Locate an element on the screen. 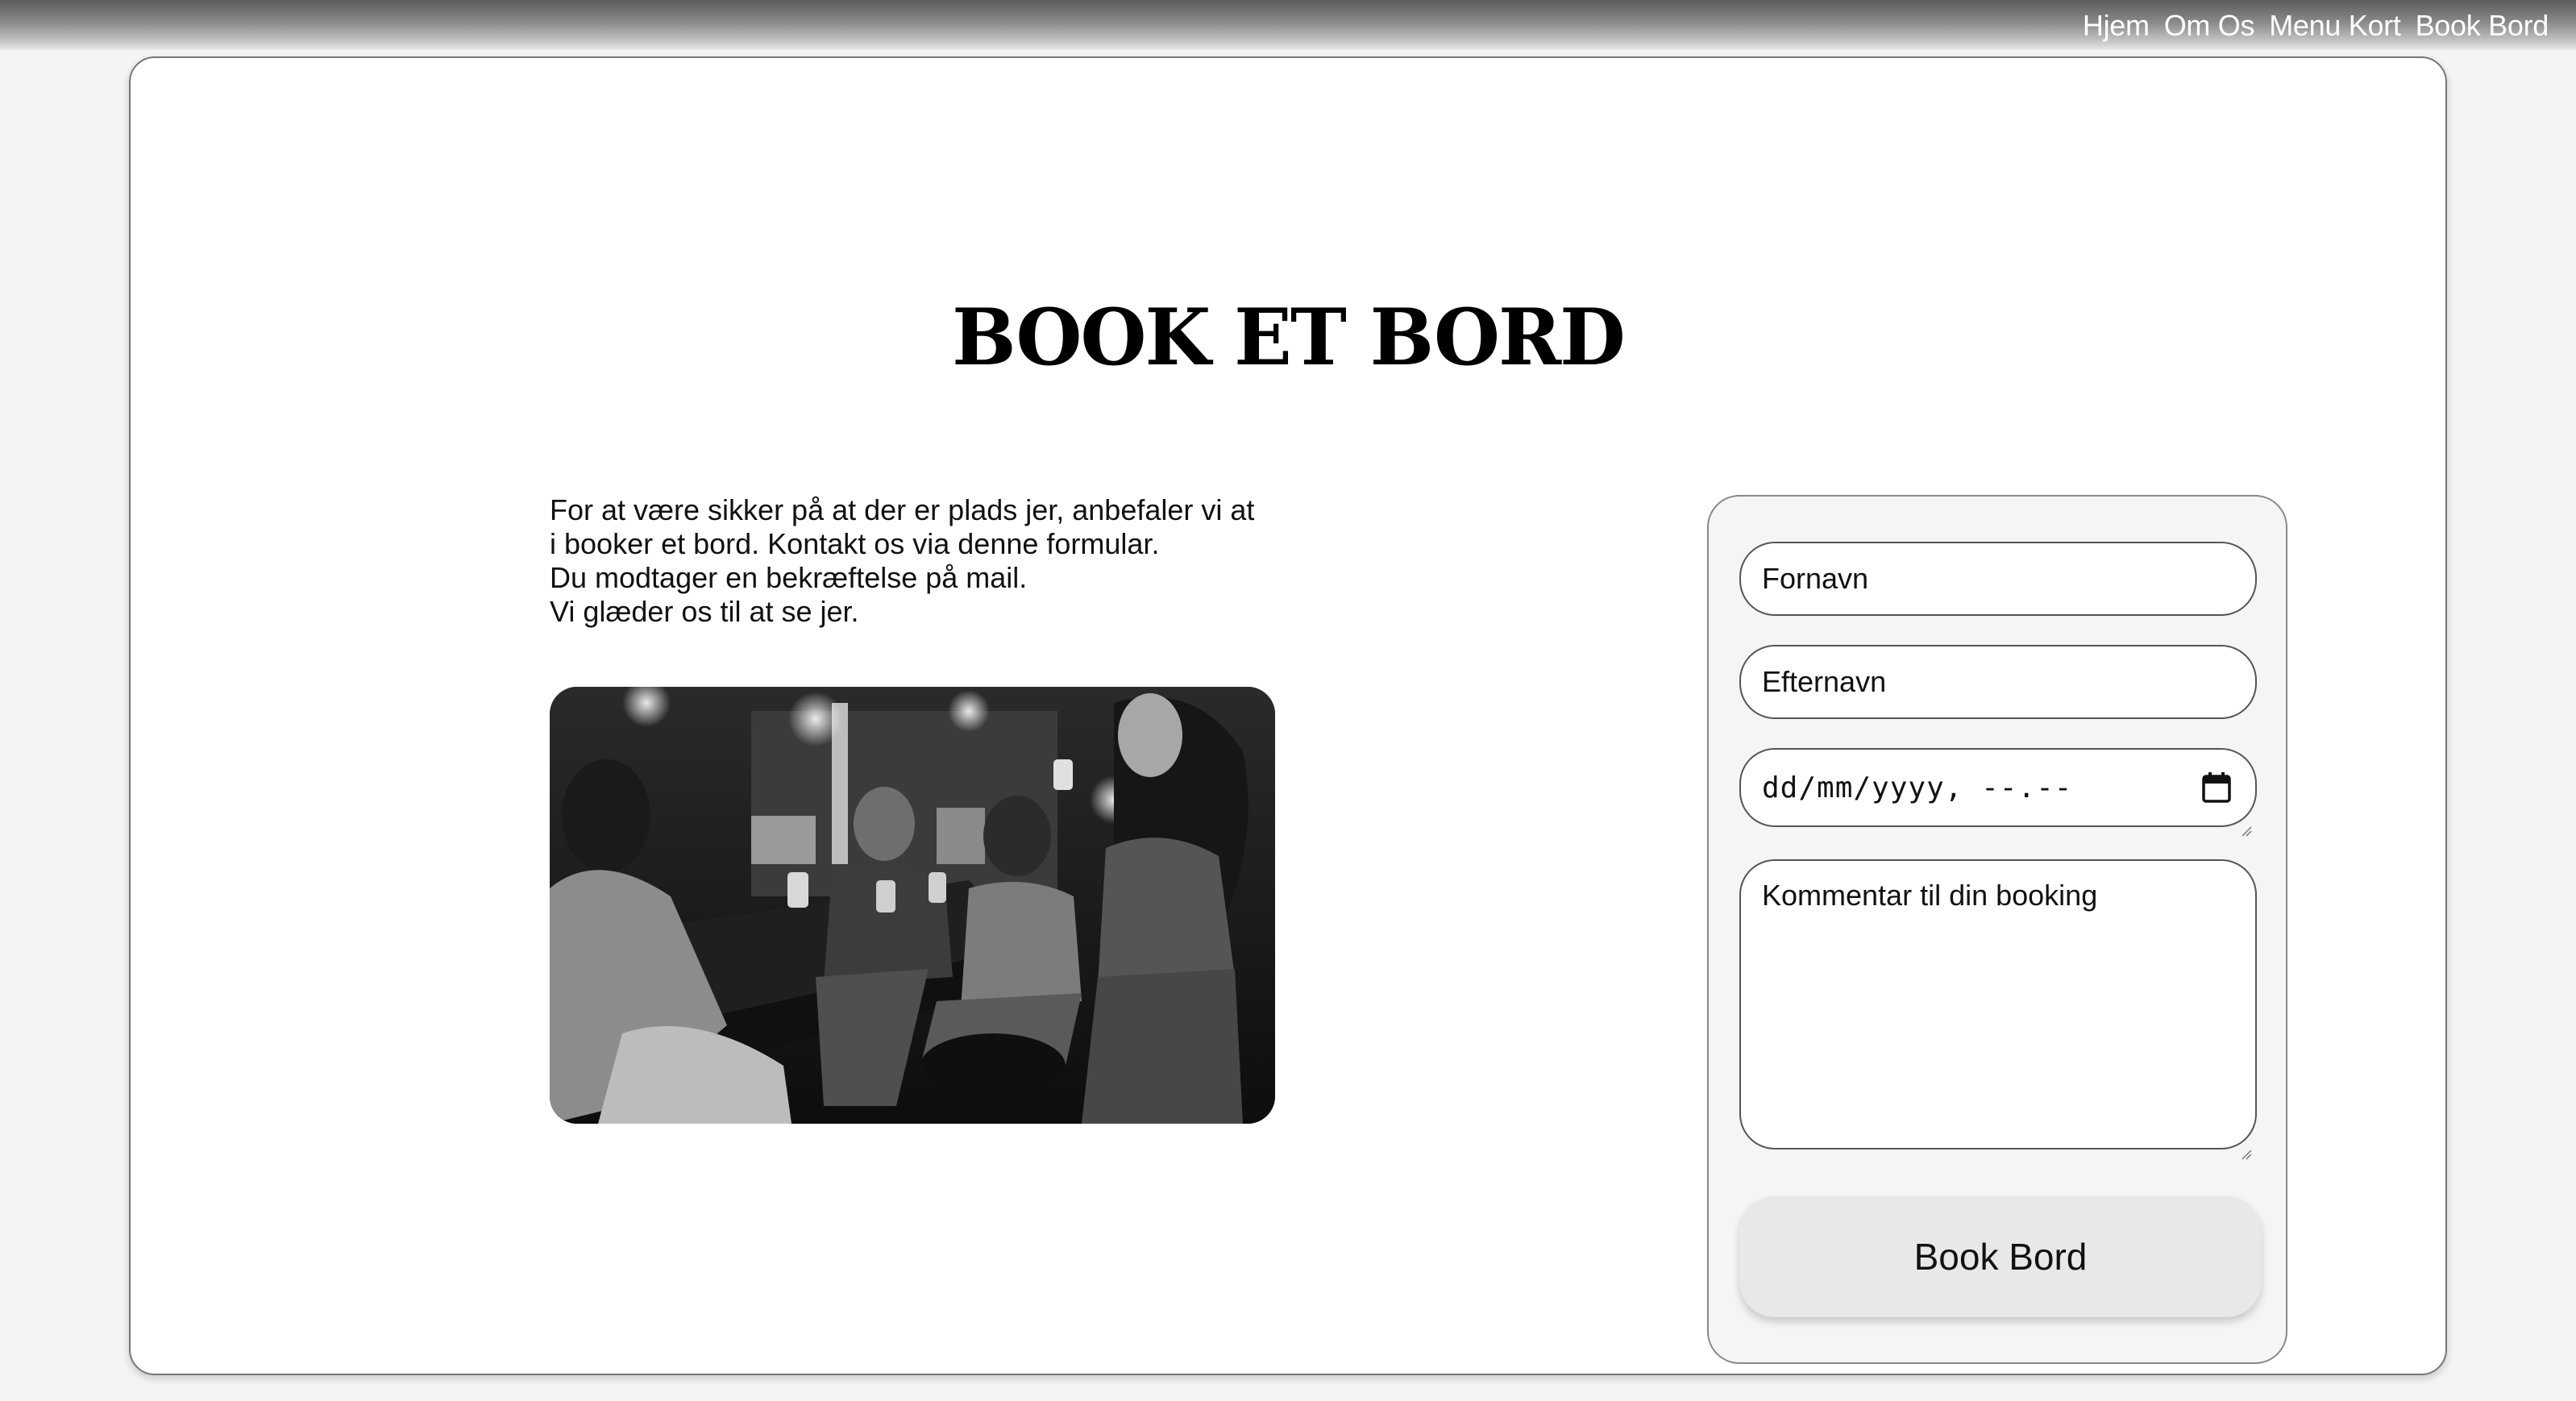 Image resolution: width=2576 pixels, height=1401 pixels. intro-line: Du modtager en bekræftelse på mail. is located at coordinates (789, 577).